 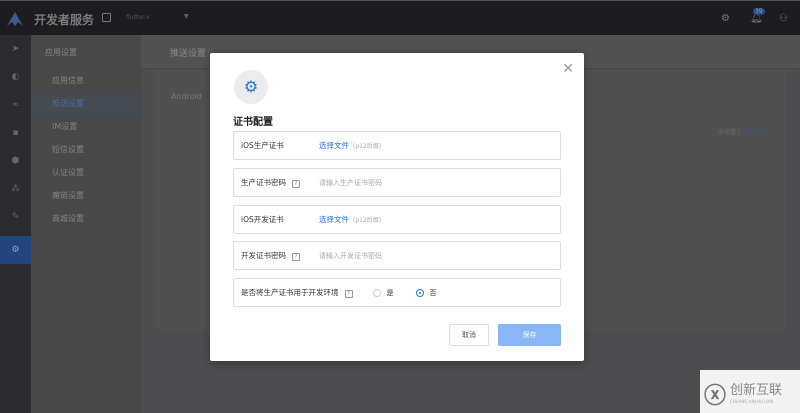 I want to click on sidebar-heading: 应用设置, so click(x=61, y=52).